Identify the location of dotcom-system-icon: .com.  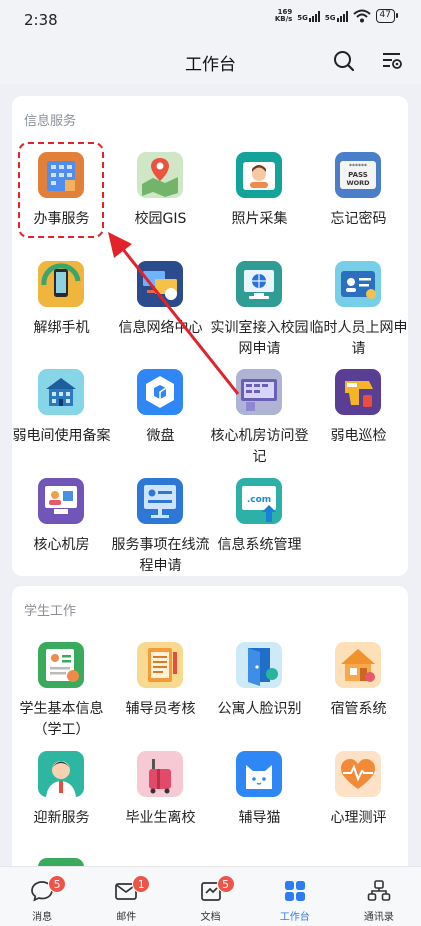
(259, 501).